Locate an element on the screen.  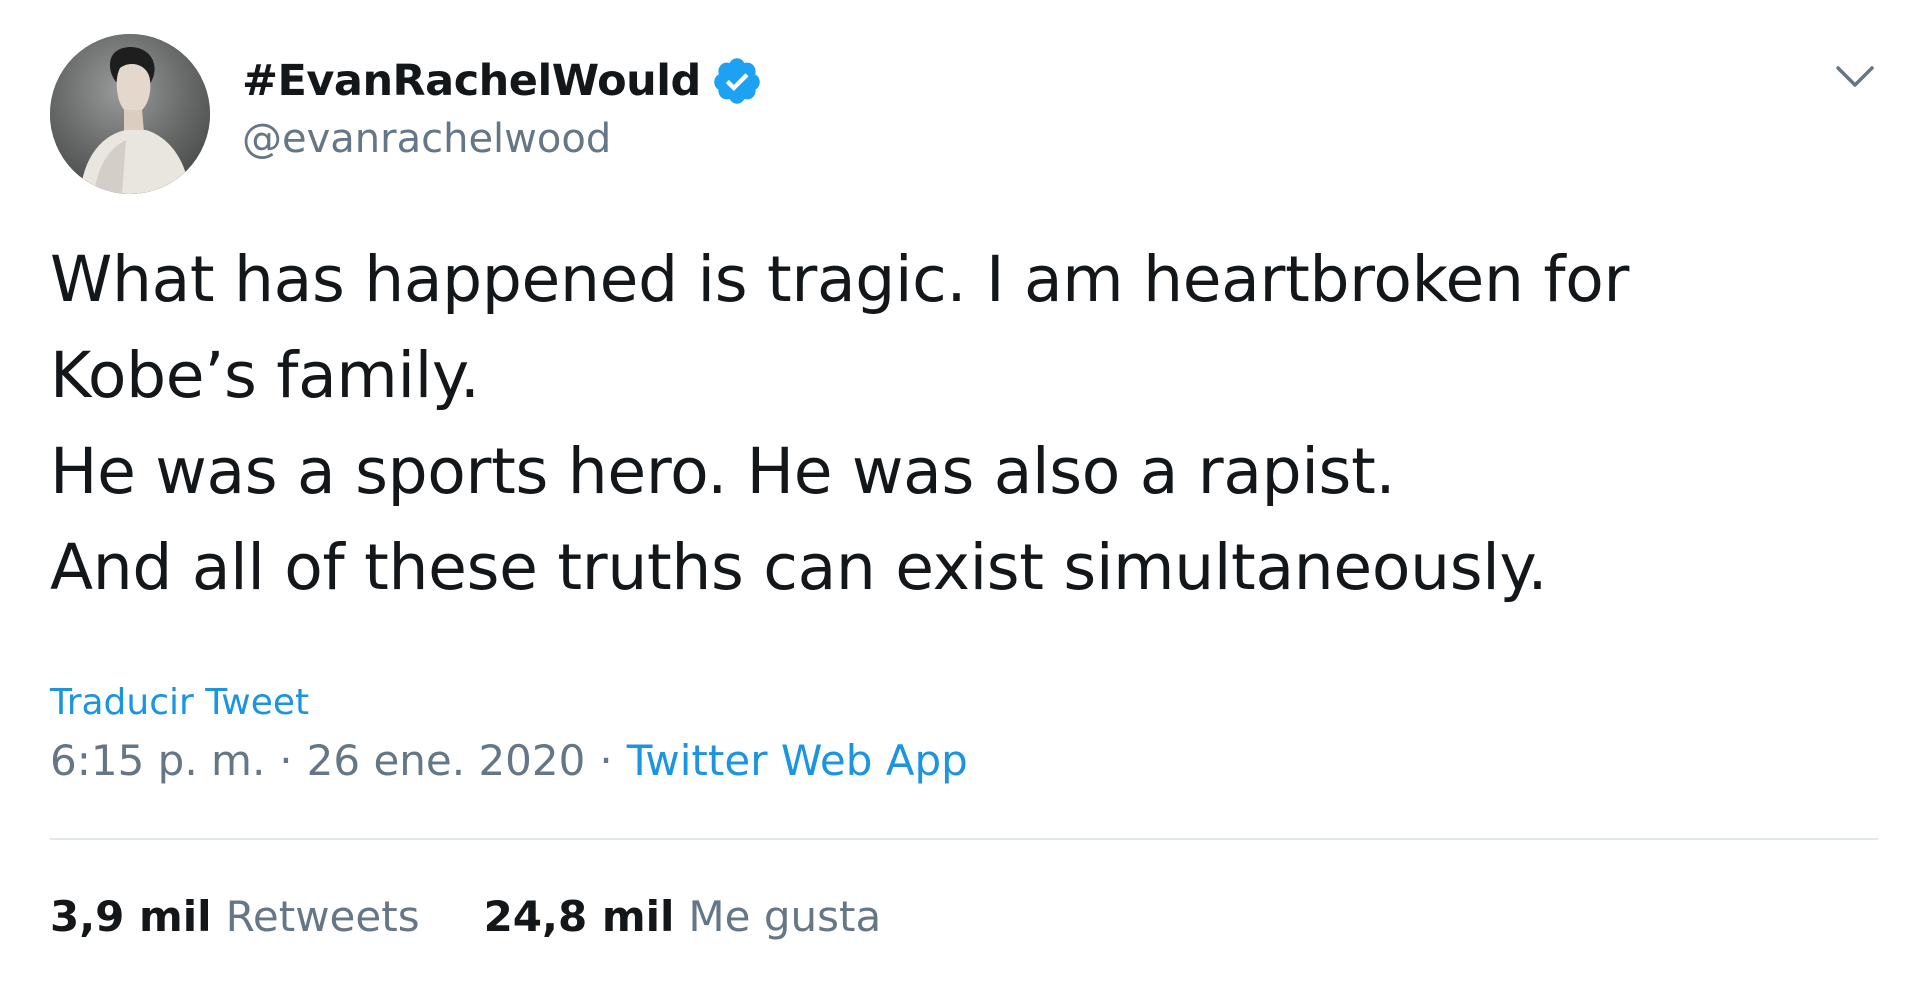
likes-label: Me gusta is located at coordinates (785, 916).